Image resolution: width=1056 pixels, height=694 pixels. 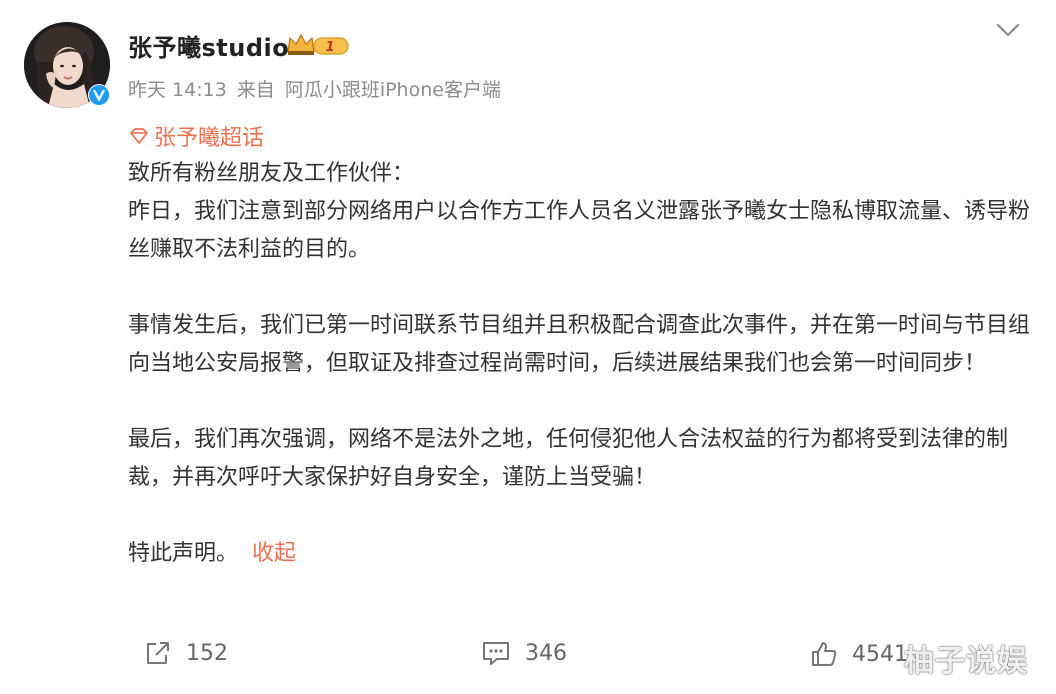 I want to click on source-prefix: 来自, so click(x=255, y=90).